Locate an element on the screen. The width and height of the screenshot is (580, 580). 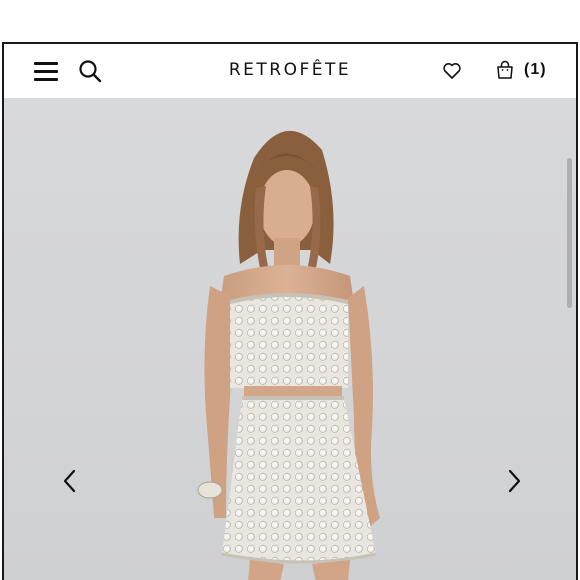
brand-logo: RETROFÊTE is located at coordinates (290, 70).